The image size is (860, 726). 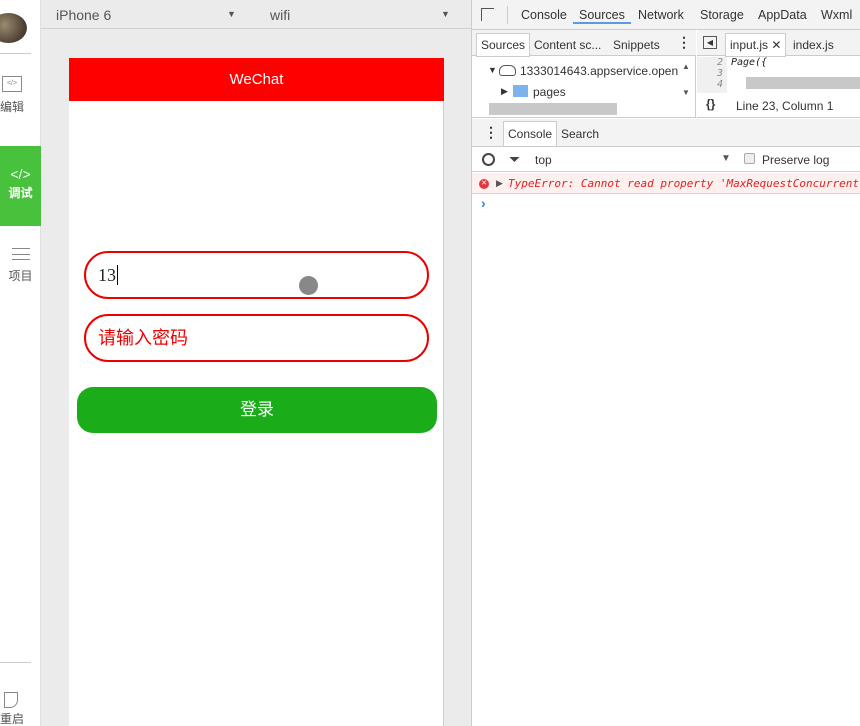 What do you see at coordinates (20, 709) in the screenshot?
I see `sidebar-item-restart: 重启` at bounding box center [20, 709].